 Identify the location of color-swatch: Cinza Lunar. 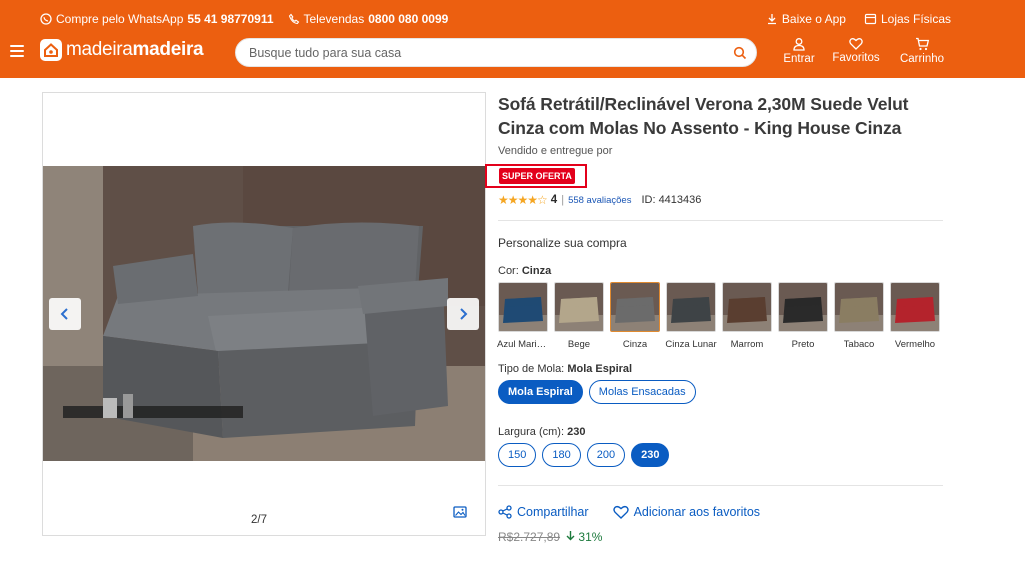
(691, 316).